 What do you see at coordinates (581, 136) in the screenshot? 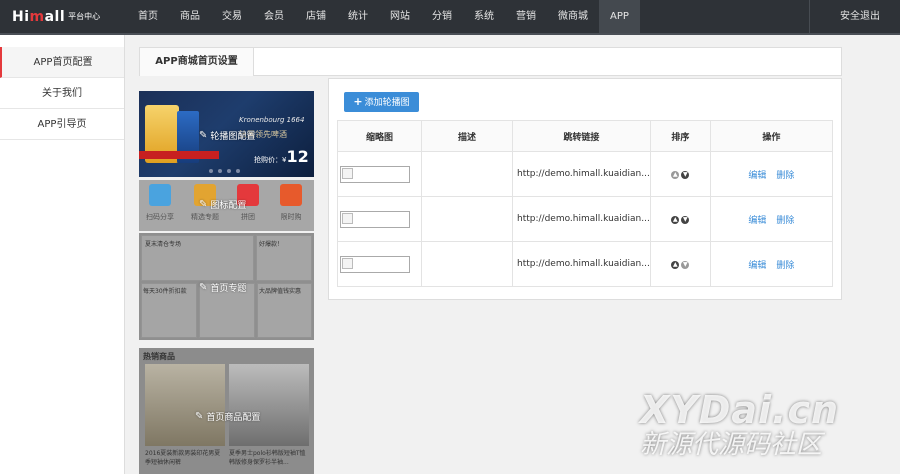
I see `column-header: 跳转链接` at bounding box center [581, 136].